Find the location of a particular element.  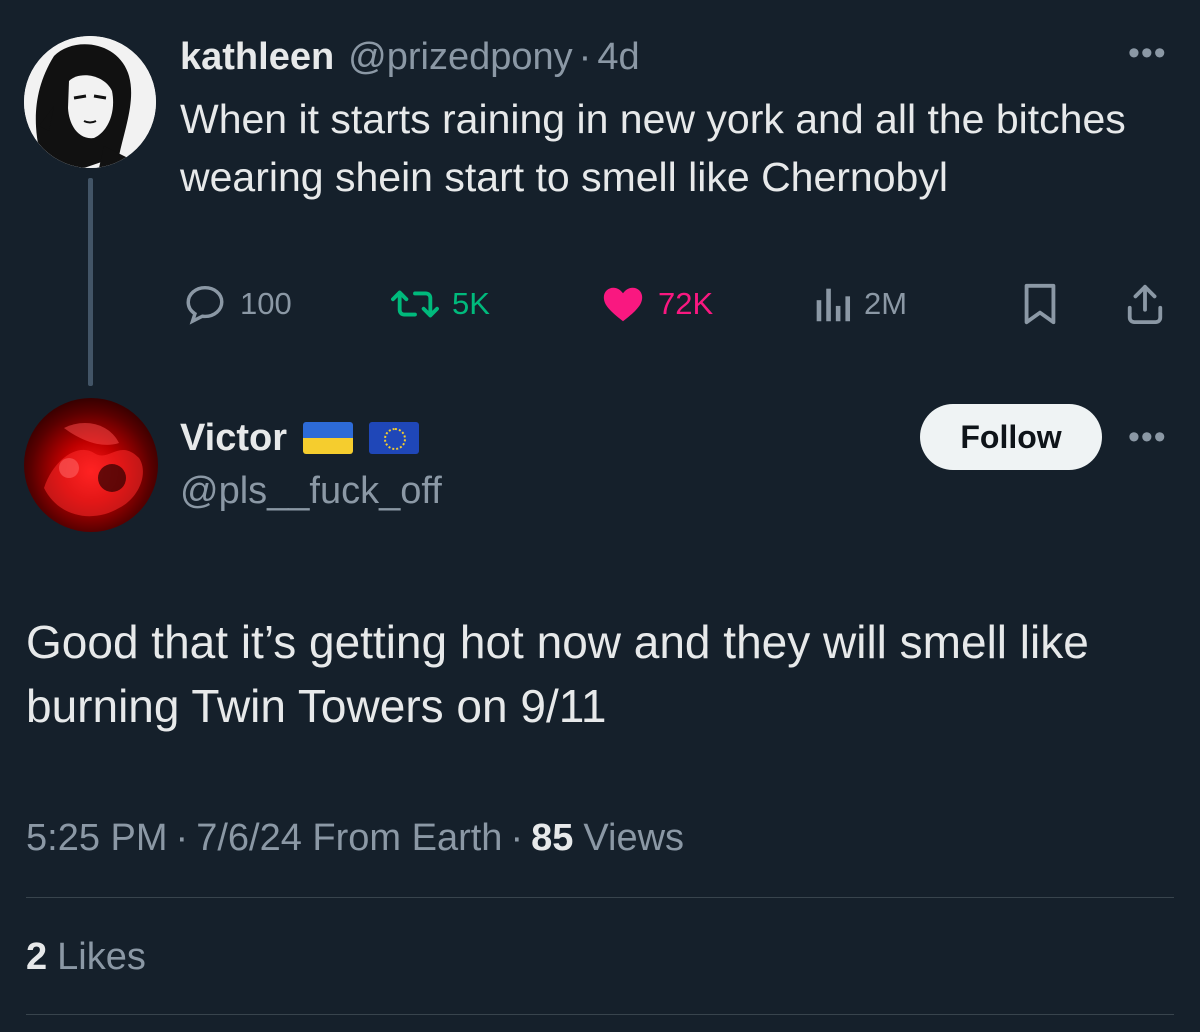

tweet-time: 5:25 PM is located at coordinates (97, 838).